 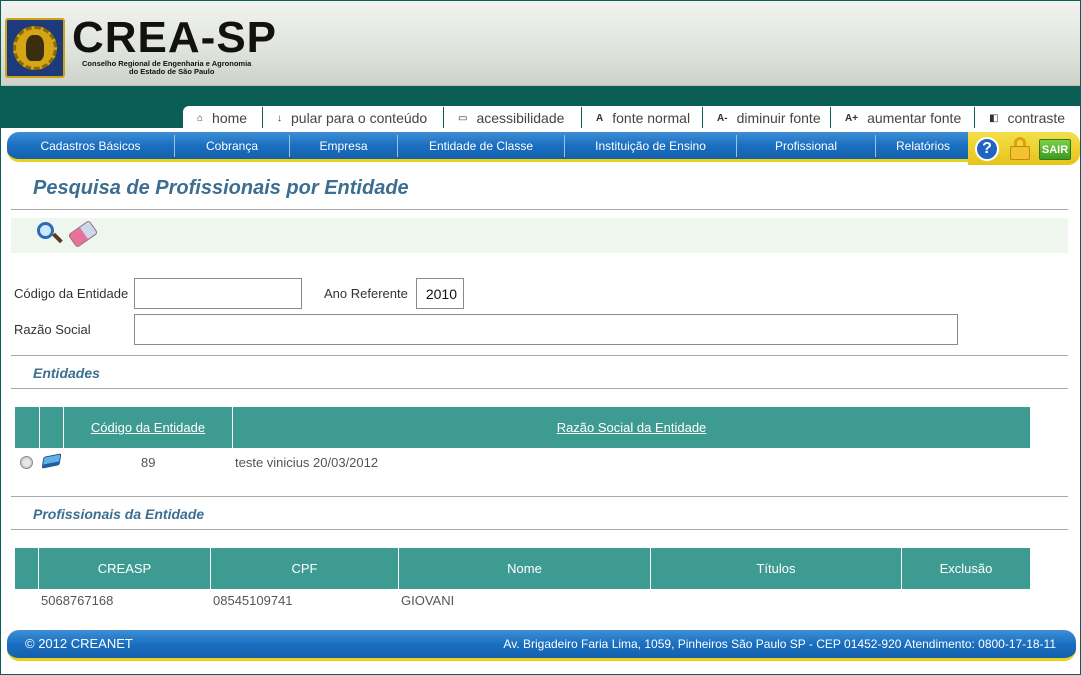 What do you see at coordinates (366, 293) in the screenshot?
I see `ano-label: Ano Referente` at bounding box center [366, 293].